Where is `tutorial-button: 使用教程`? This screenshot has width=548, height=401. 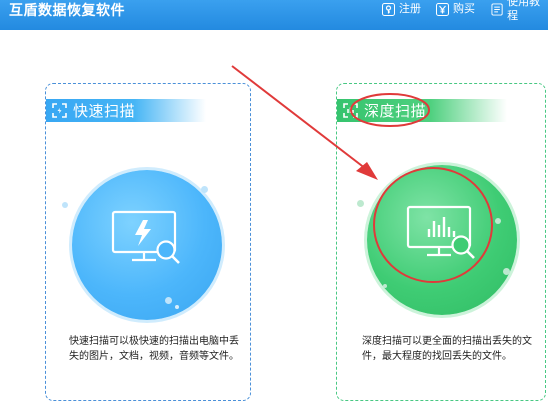
tutorial-button: 使用教程 is located at coordinates (519, 11).